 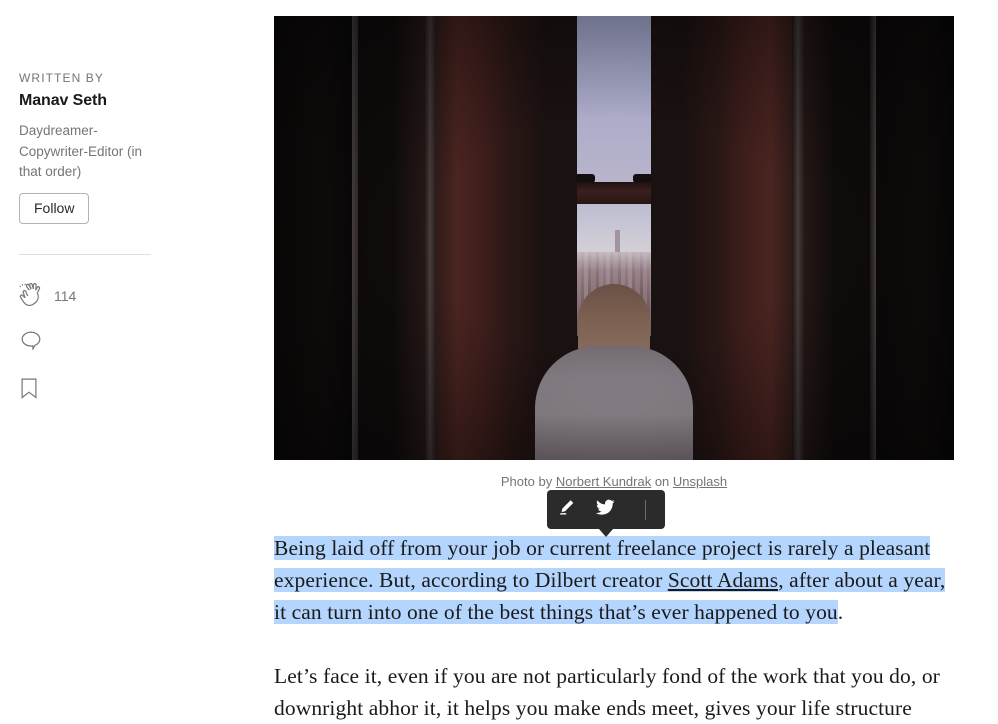 I want to click on image-caption: Photo by Norbert Kundrak on Unsplash, so click(x=614, y=482).